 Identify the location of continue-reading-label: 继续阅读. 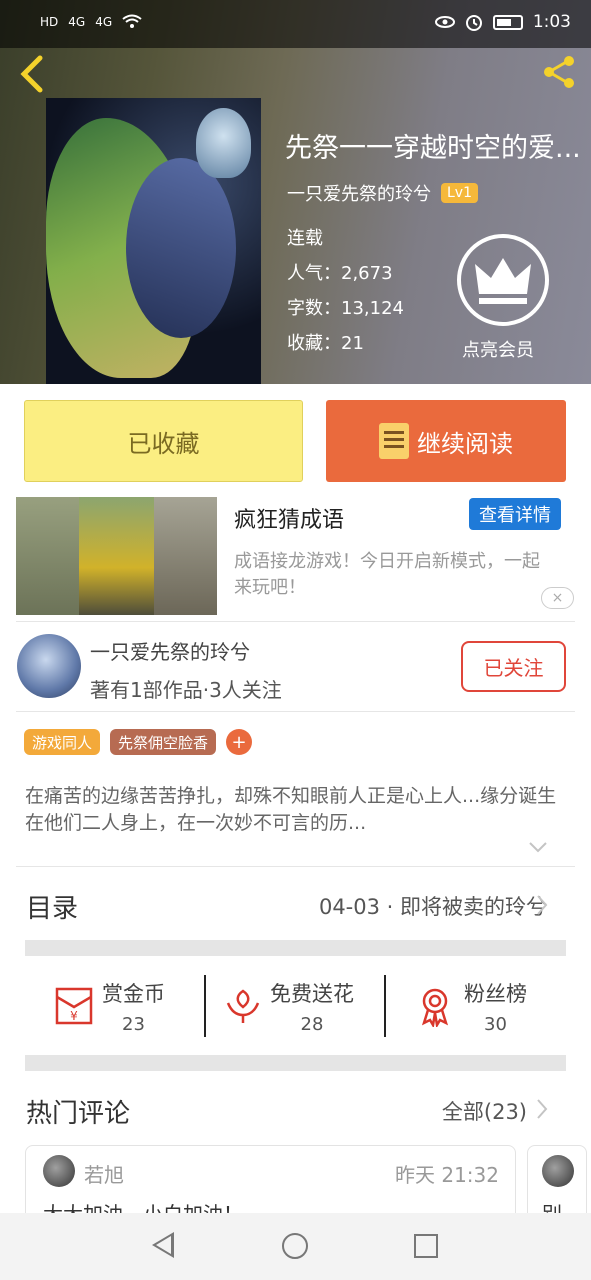
(465, 443).